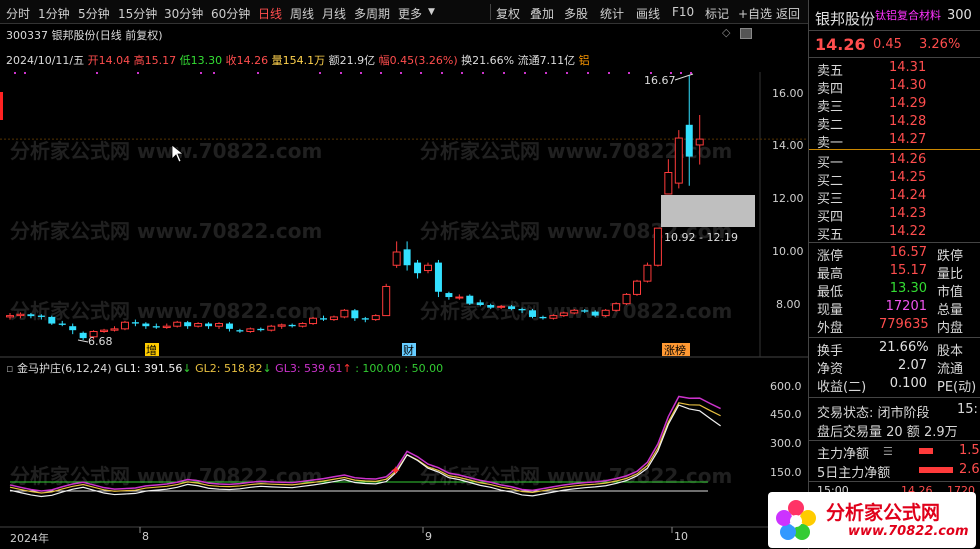 Image resolution: width=980 pixels, height=549 pixels. Describe the element at coordinates (897, 179) in the screenshot. I see `bid-row-2: 买二 14.25` at that location.